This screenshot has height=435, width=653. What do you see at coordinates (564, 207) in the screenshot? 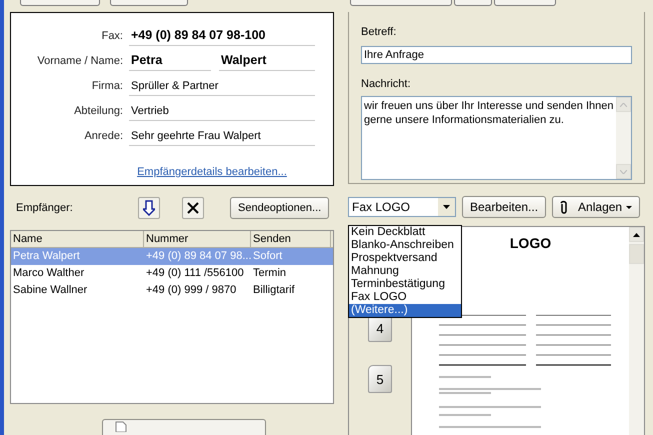
I see `paperclip-icon` at bounding box center [564, 207].